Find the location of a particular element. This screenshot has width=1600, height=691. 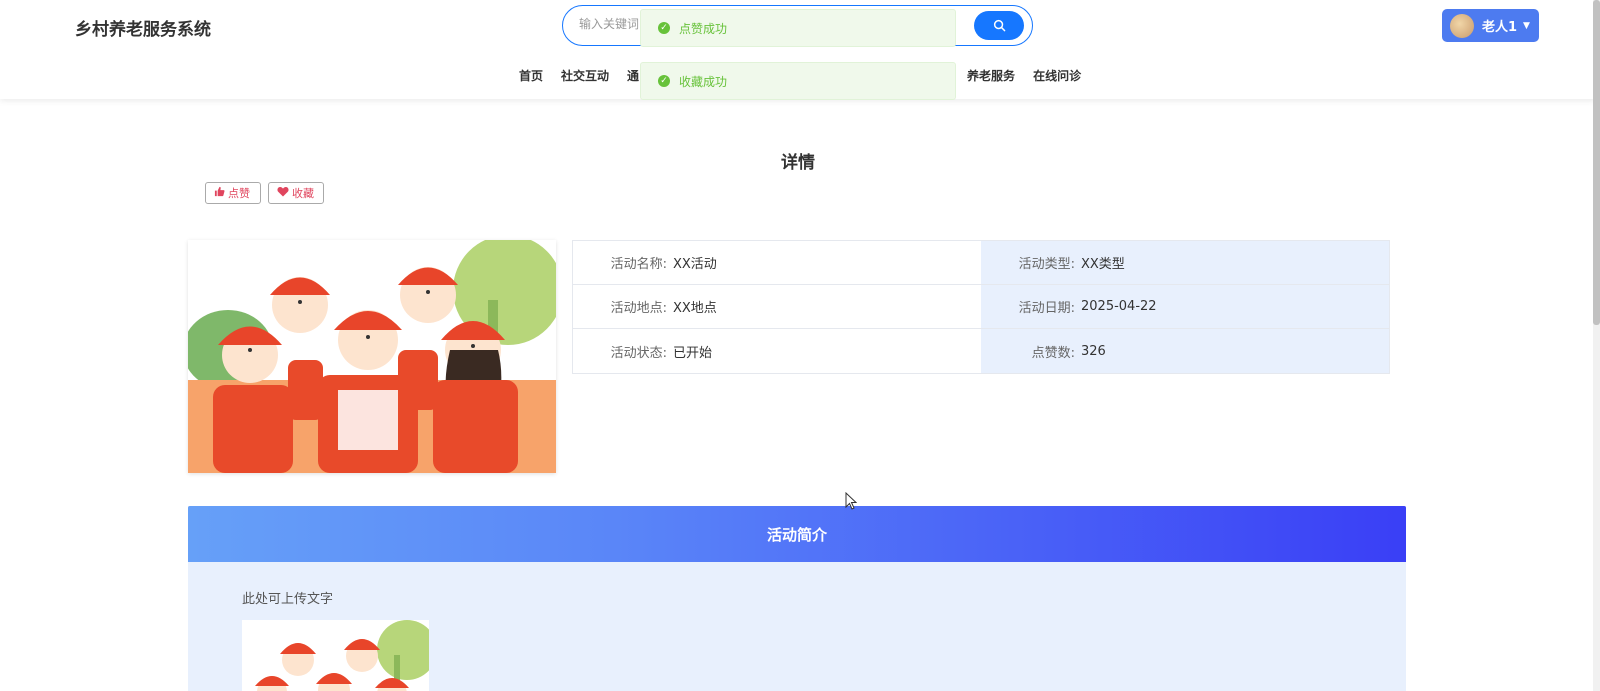

avatar is located at coordinates (1462, 25).